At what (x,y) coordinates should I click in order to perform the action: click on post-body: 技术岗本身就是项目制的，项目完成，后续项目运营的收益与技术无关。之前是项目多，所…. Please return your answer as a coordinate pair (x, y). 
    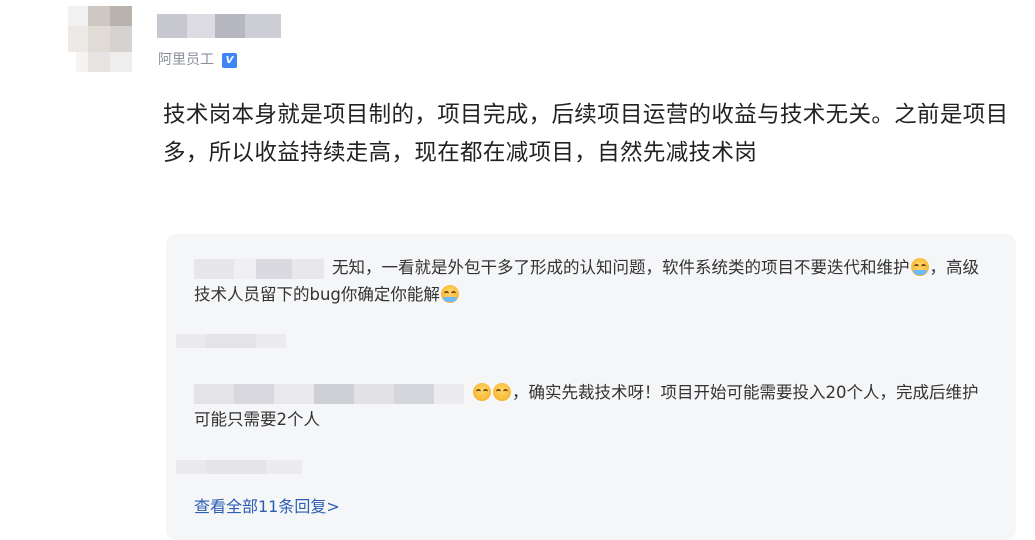
    Looking at the image, I should click on (586, 134).